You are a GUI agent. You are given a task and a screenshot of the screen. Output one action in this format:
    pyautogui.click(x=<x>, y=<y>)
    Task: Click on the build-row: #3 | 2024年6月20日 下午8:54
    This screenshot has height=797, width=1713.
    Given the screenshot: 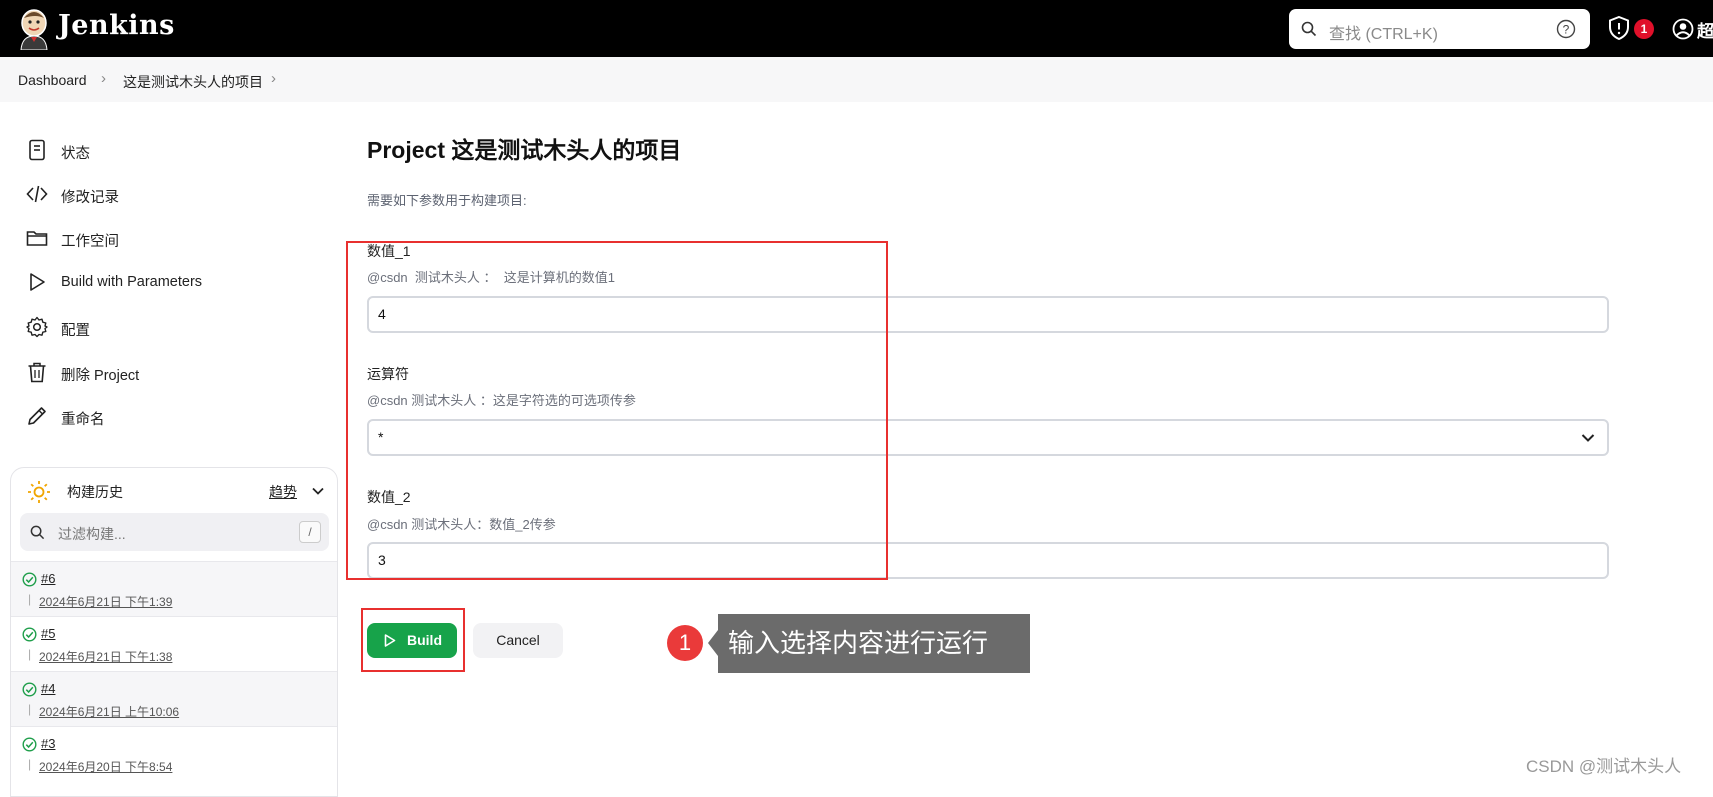 What is the action you would take?
    pyautogui.click(x=174, y=753)
    